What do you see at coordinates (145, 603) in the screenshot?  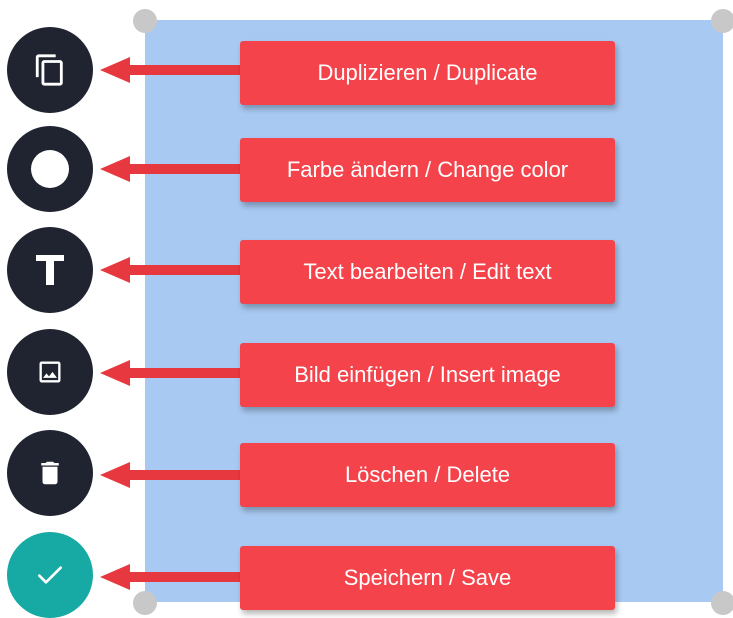 I see `resize-handle-bottom-left` at bounding box center [145, 603].